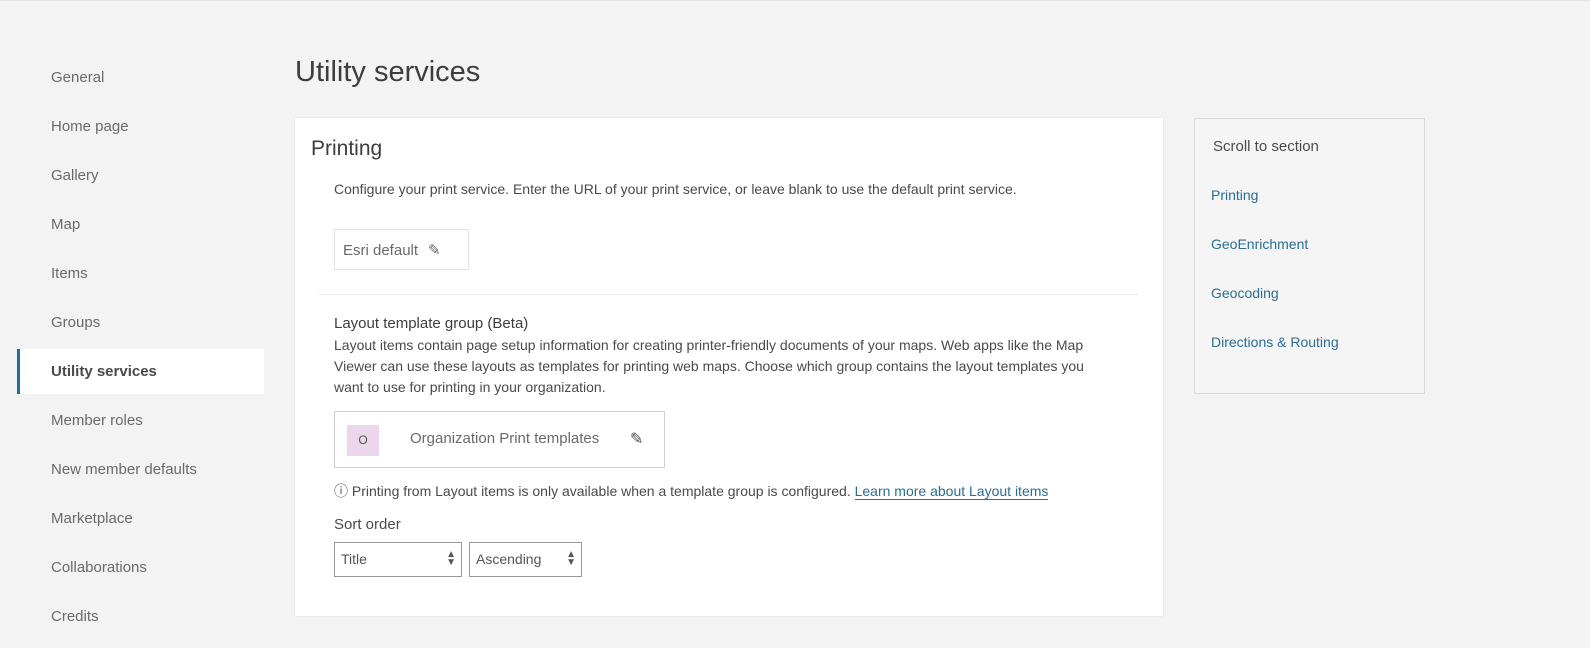 The width and height of the screenshot is (1590, 648). Describe the element at coordinates (140, 518) in the screenshot. I see `sidebar-item-marketplace: Marketplace` at that location.